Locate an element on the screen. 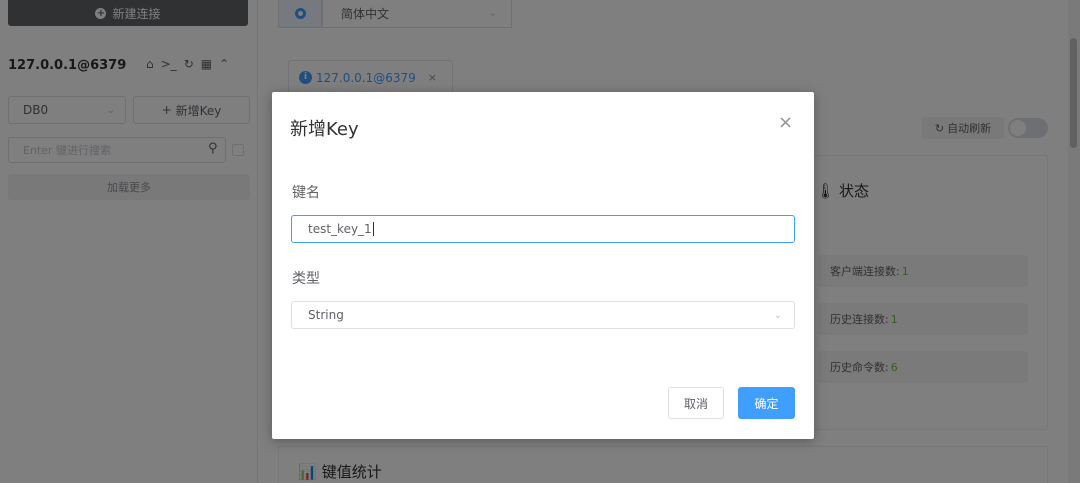 The height and width of the screenshot is (483, 1080). type-select: String ⌄ is located at coordinates (543, 315).